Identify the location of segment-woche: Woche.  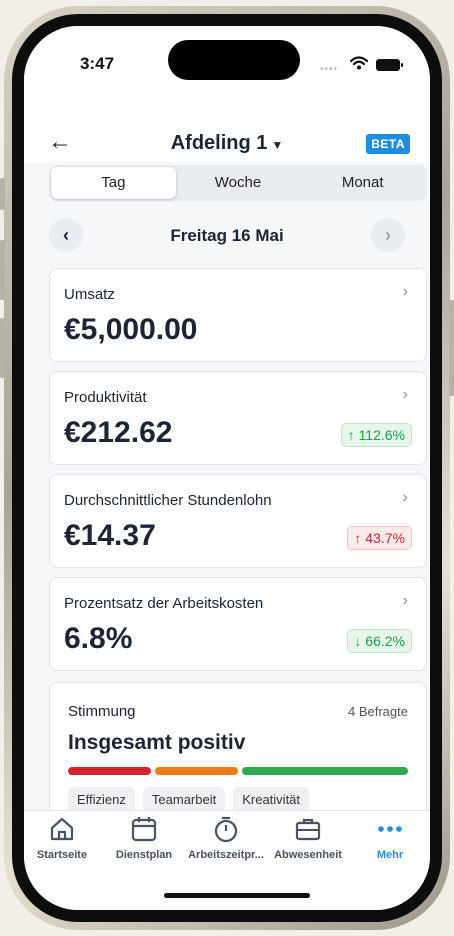
(238, 183).